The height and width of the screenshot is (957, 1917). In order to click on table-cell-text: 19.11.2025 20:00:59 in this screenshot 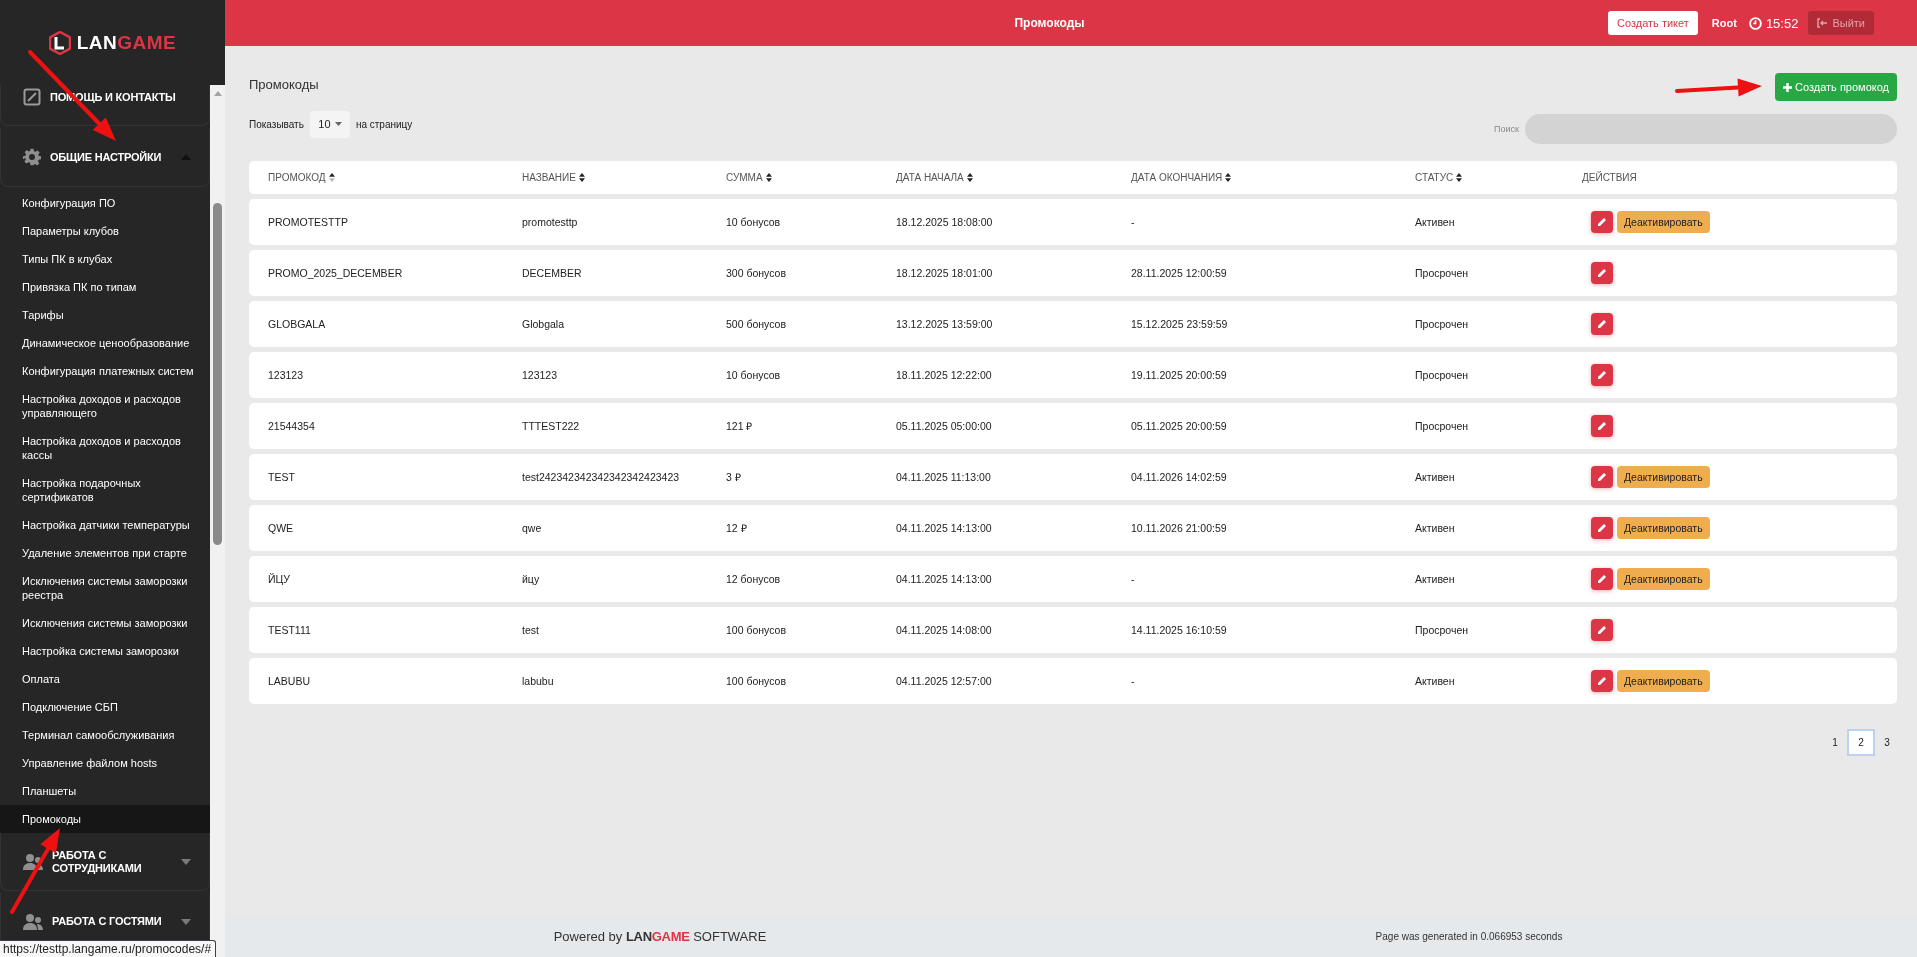, I will do `click(1179, 375)`.